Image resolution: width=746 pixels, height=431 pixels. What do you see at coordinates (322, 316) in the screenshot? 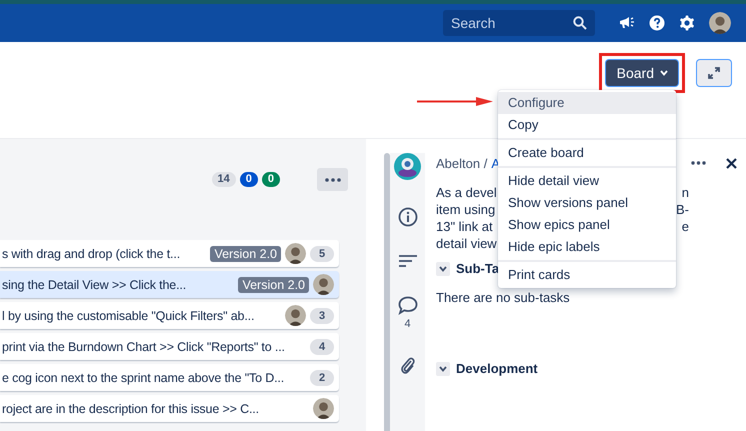
I see `estimate-badge: 3` at bounding box center [322, 316].